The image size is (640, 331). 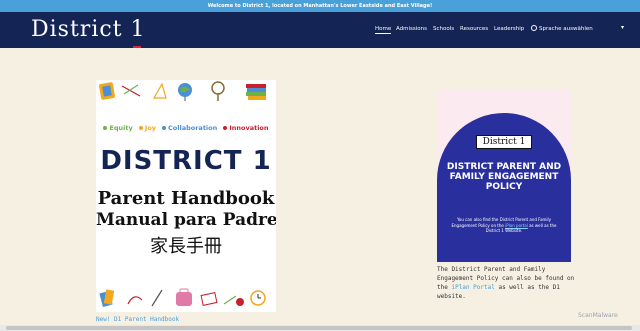 What do you see at coordinates (474, 29) in the screenshot?
I see `nav-resources: Resources` at bounding box center [474, 29].